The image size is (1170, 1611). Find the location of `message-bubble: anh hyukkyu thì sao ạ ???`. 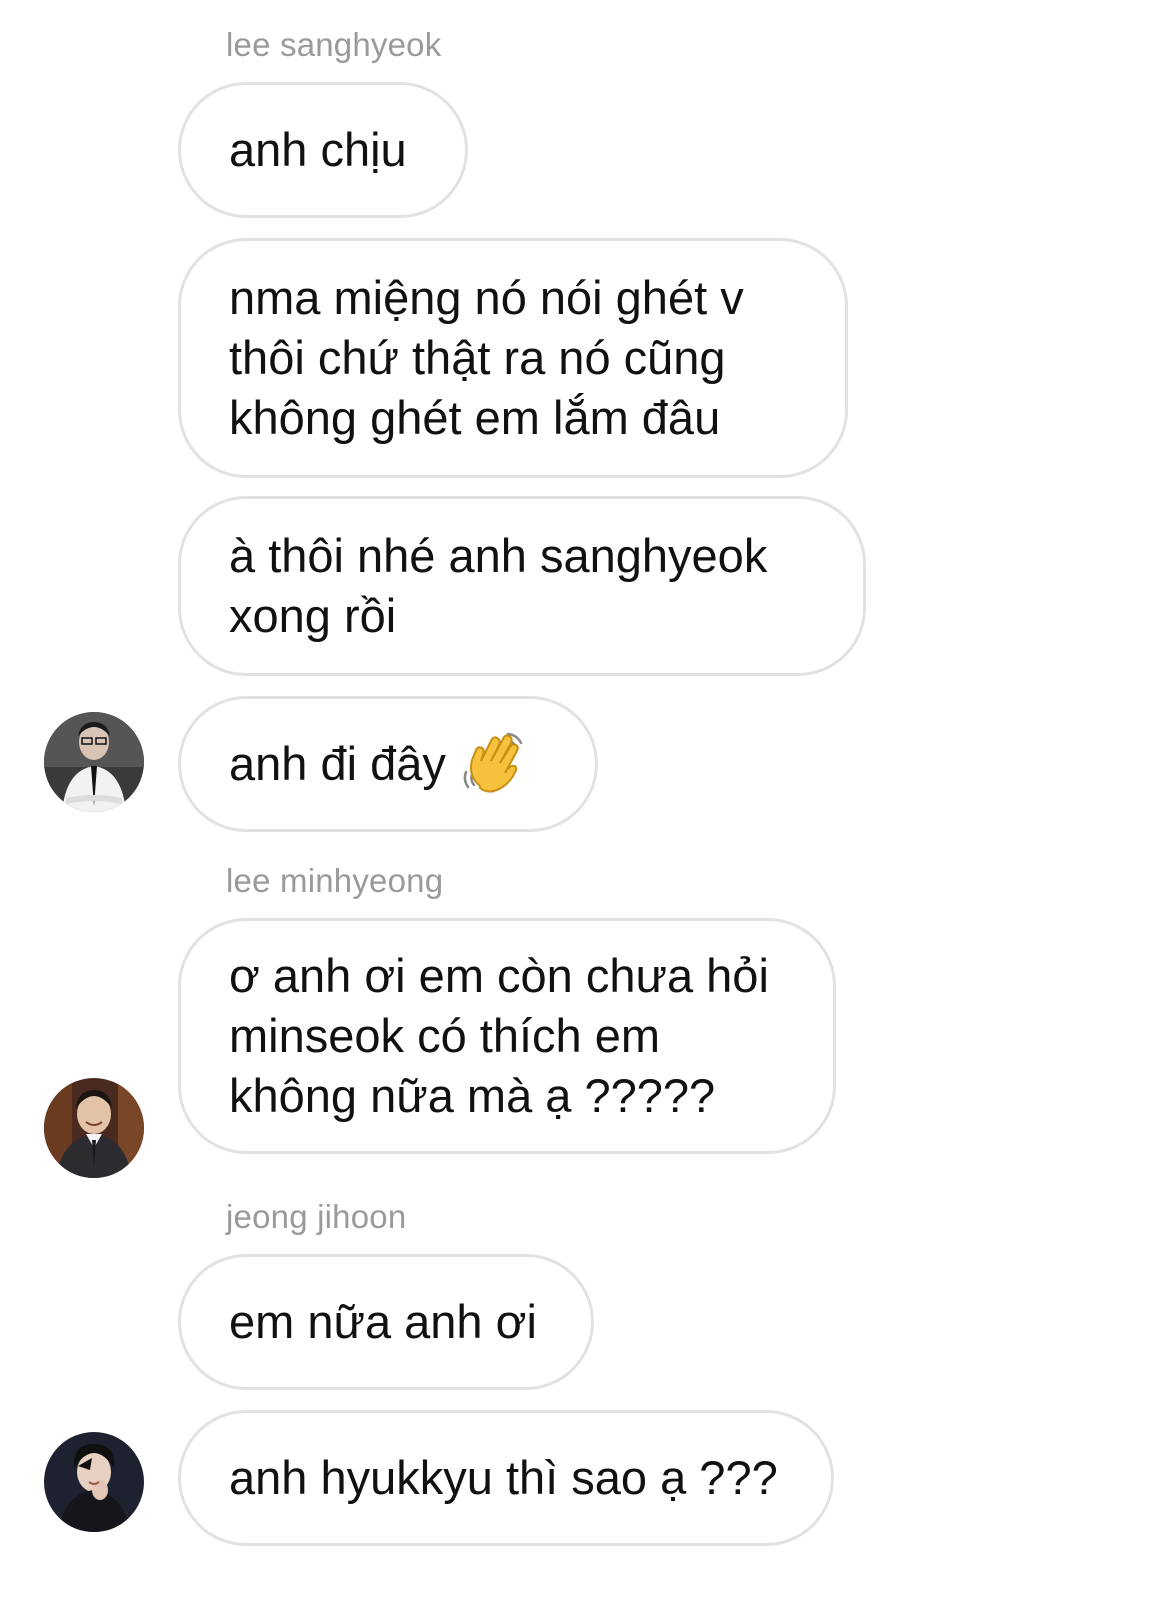

message-bubble: anh hyukkyu thì sao ạ ??? is located at coordinates (506, 1478).